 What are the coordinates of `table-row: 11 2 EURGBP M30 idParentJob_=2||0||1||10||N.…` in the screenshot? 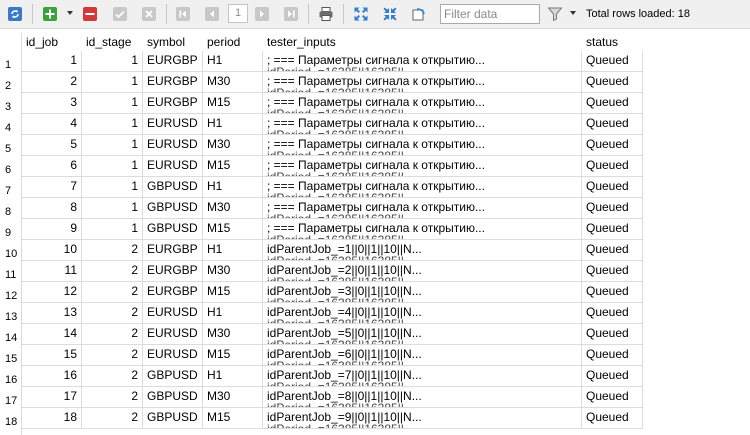 It's located at (332, 271).